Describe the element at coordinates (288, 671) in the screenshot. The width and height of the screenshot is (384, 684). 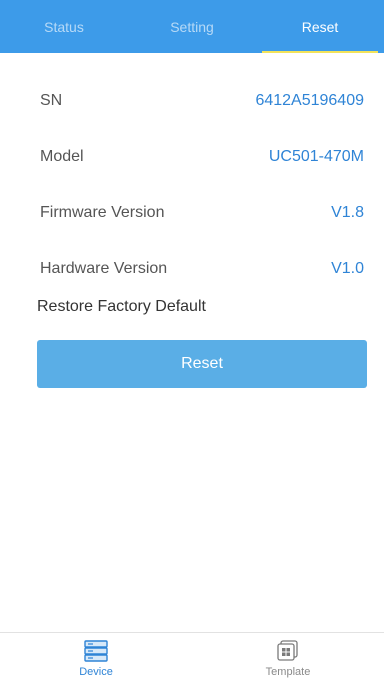
I see `nav-label-template: Template` at that location.